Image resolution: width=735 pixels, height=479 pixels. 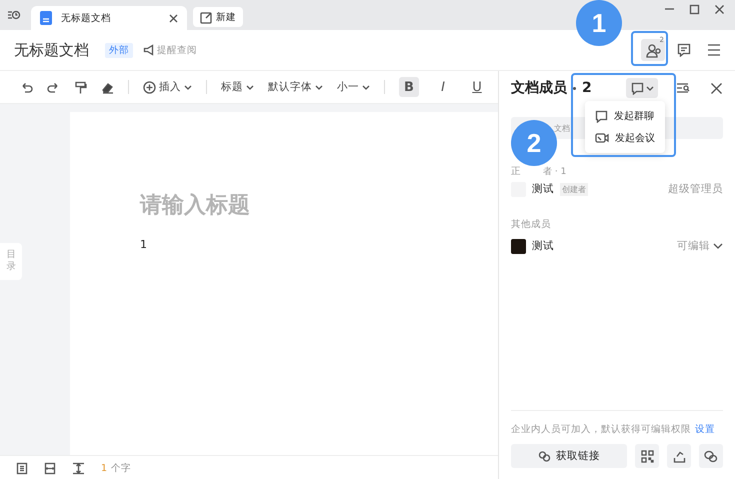 What do you see at coordinates (104, 468) in the screenshot?
I see `word-count: 1` at bounding box center [104, 468].